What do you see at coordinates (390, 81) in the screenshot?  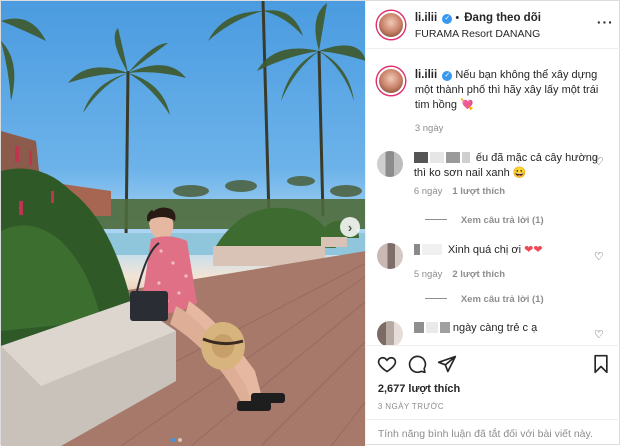 I see `caption-avatar` at bounding box center [390, 81].